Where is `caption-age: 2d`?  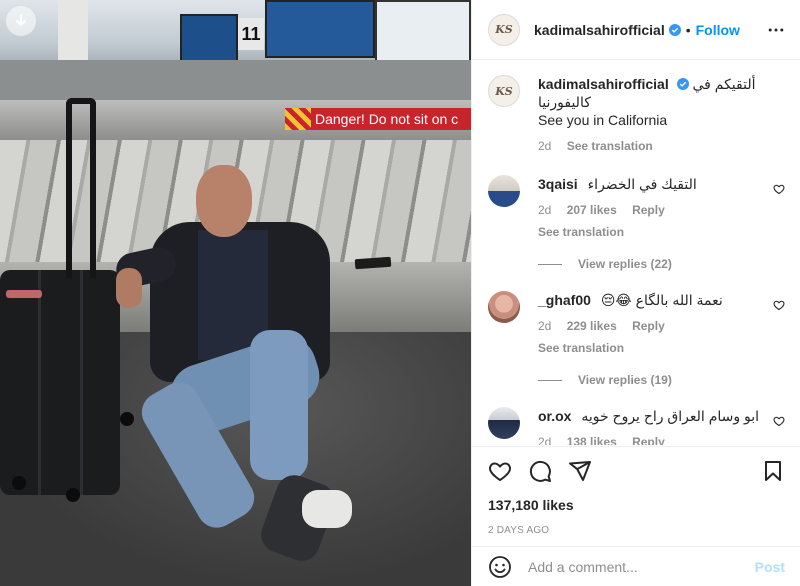
caption-age: 2d is located at coordinates (545, 146).